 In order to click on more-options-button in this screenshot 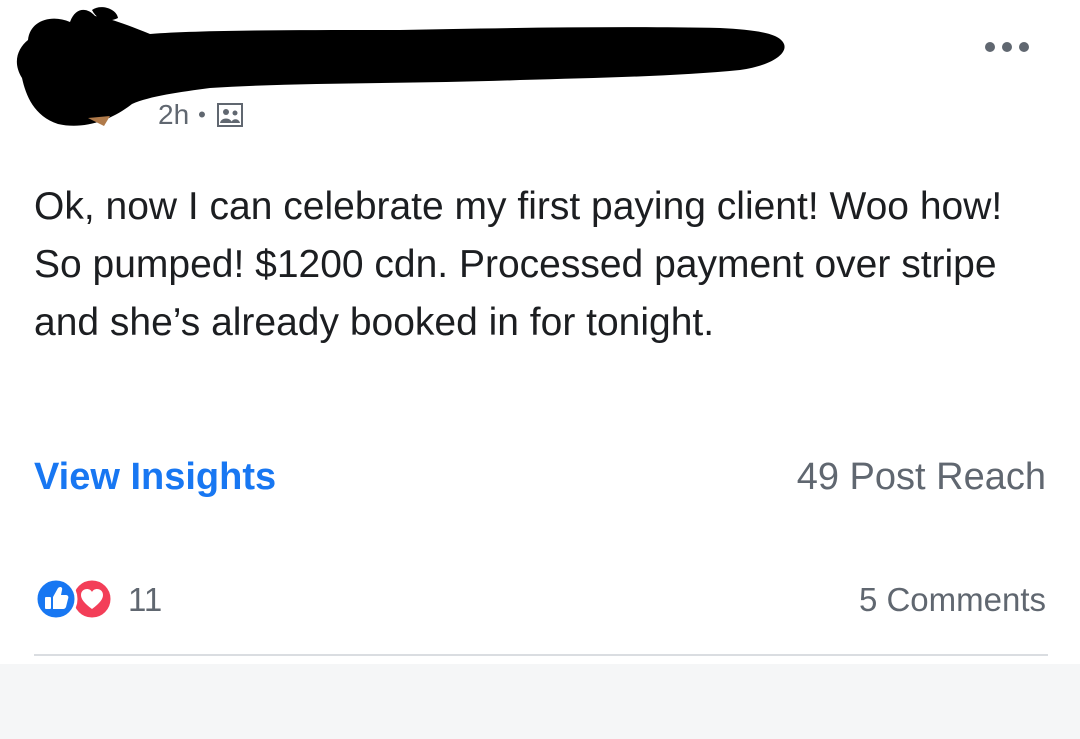, I will do `click(1007, 47)`.